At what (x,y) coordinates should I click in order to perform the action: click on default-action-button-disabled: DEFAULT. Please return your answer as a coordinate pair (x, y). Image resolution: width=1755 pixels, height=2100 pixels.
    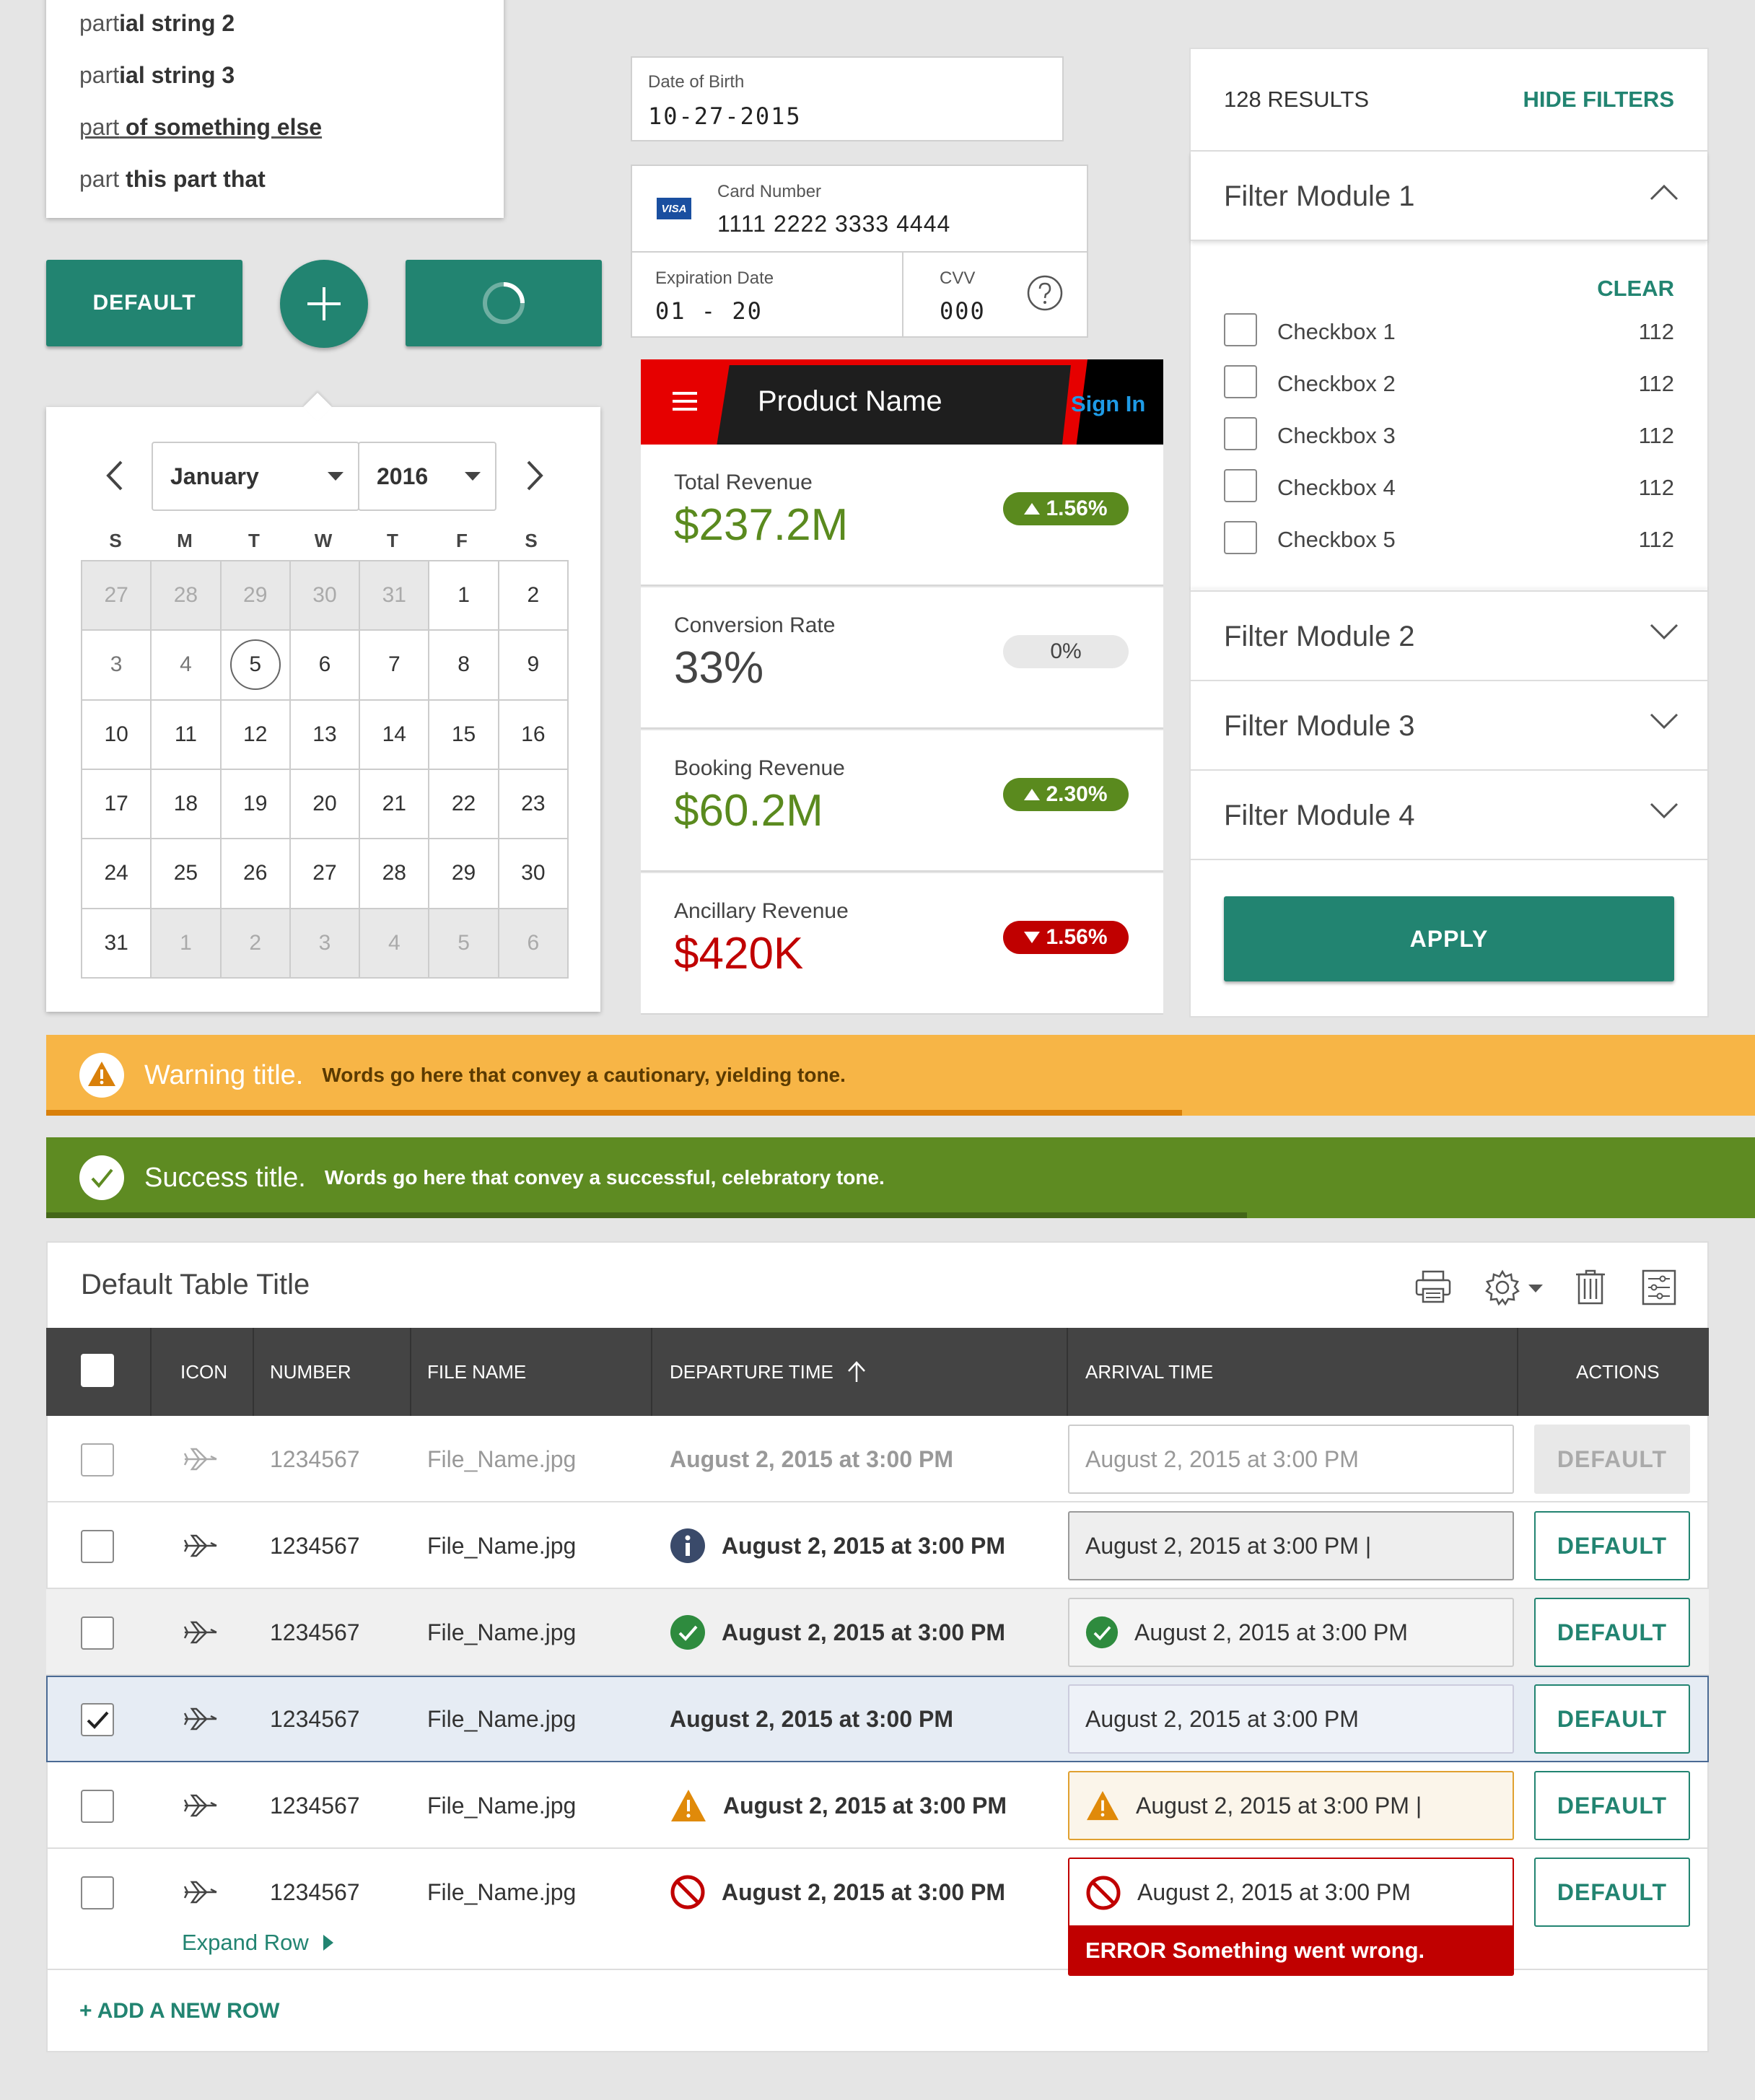
    Looking at the image, I should click on (1612, 1459).